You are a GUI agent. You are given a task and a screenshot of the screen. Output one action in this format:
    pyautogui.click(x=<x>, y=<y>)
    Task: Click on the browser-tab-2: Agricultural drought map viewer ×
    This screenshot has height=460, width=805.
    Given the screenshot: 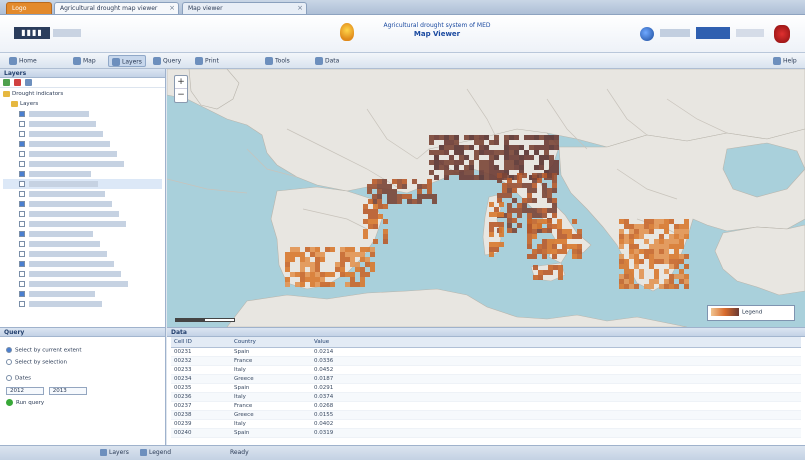 What is the action you would take?
    pyautogui.click(x=116, y=8)
    